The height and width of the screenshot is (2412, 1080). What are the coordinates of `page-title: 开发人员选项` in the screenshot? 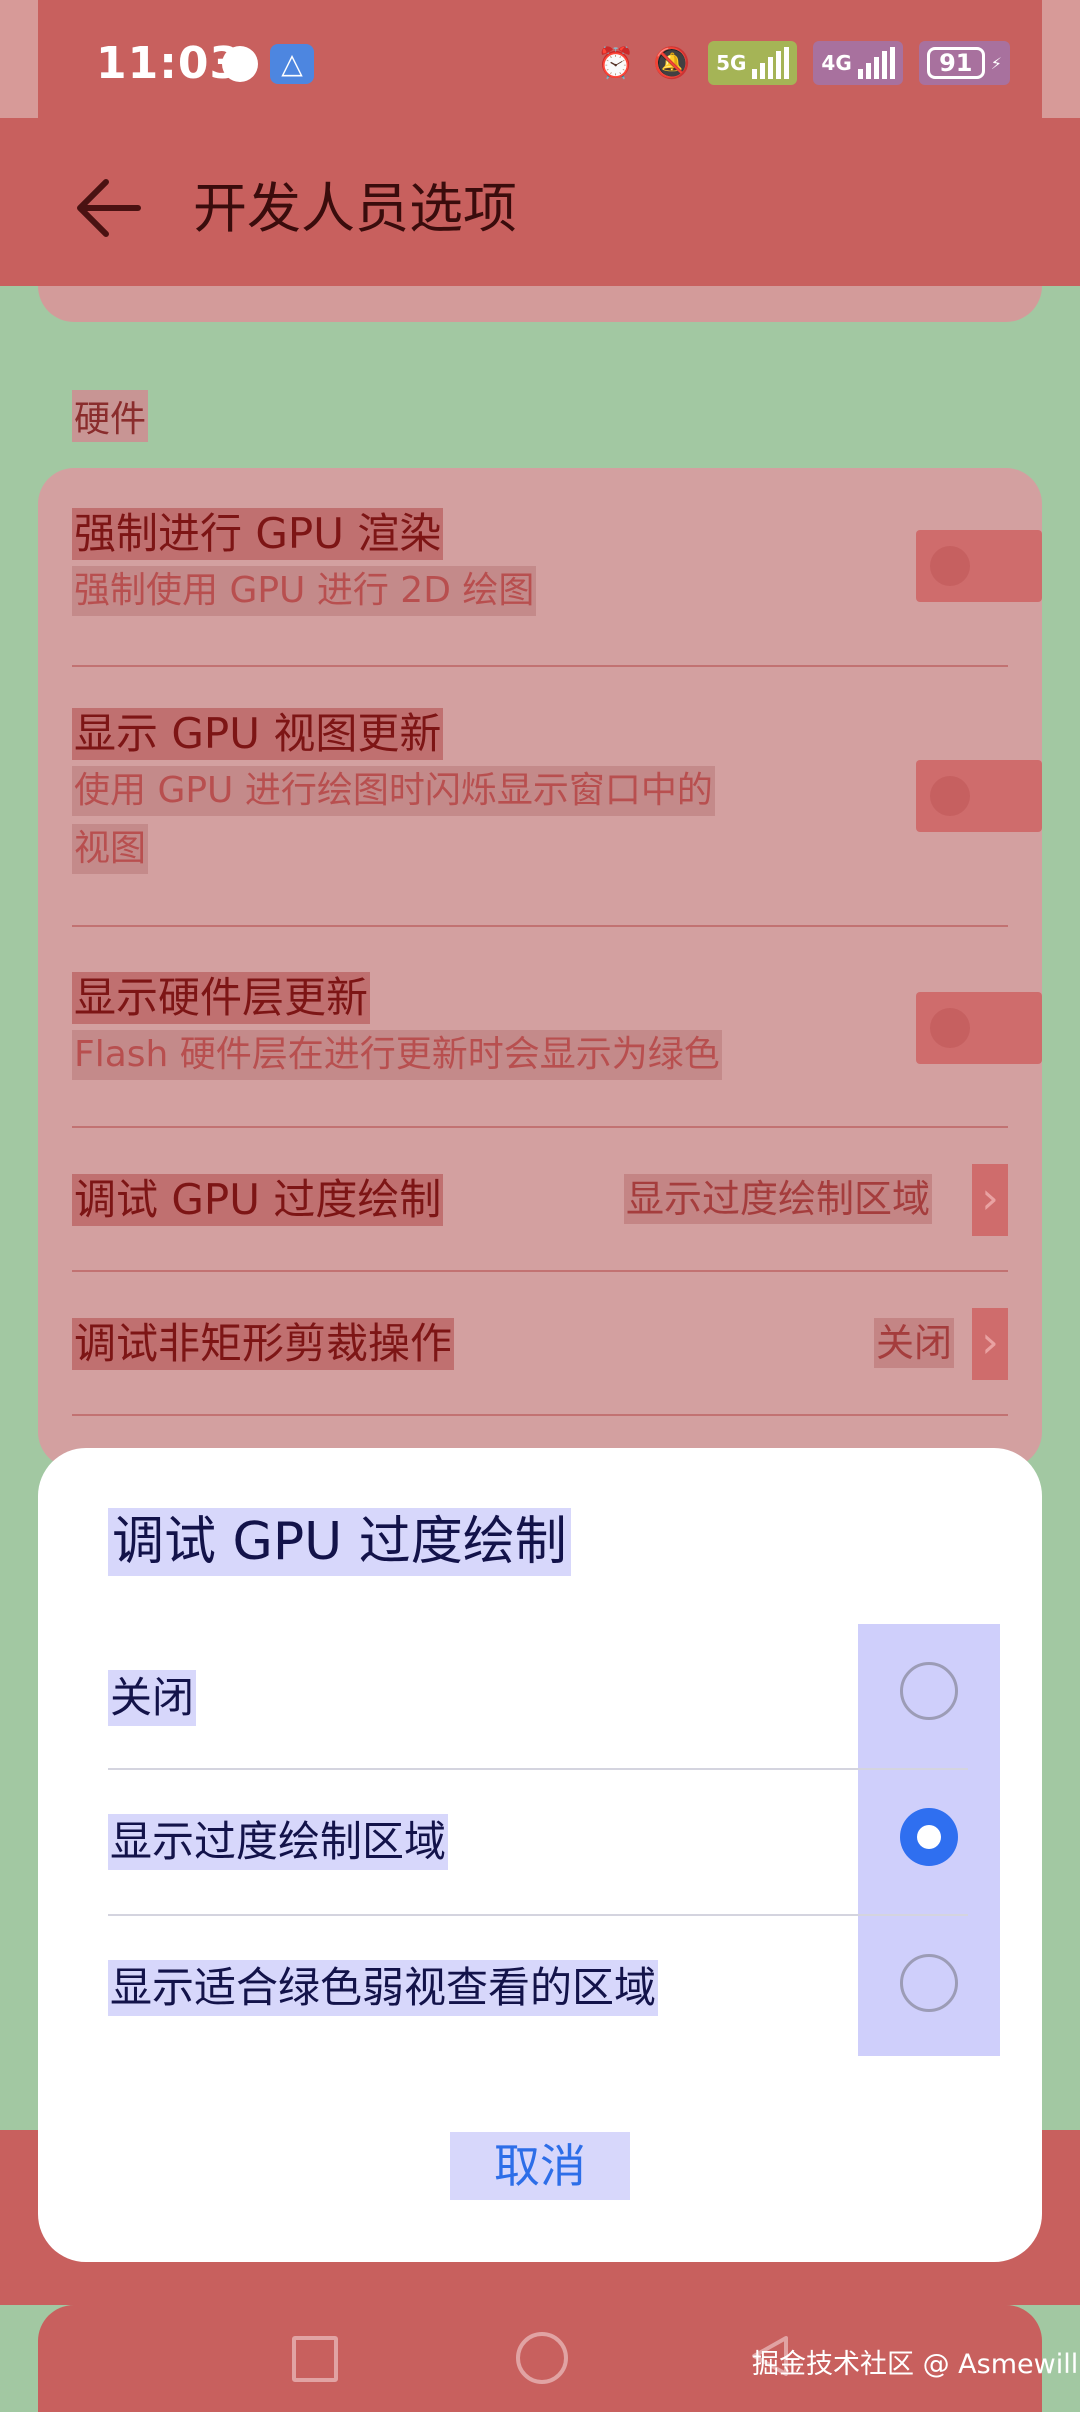 It's located at (355, 208).